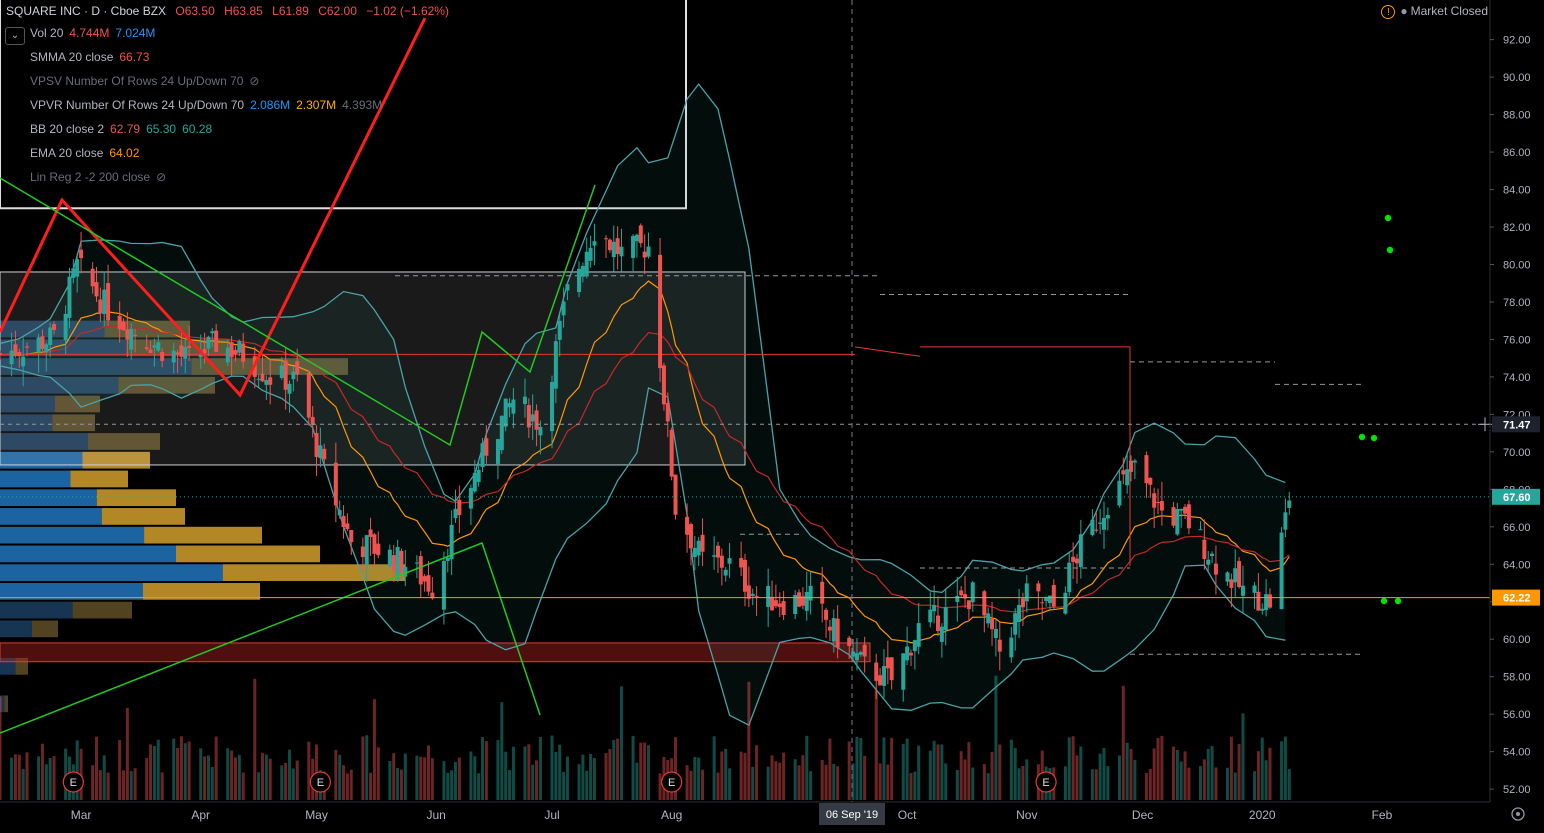  What do you see at coordinates (316, 815) in the screenshot?
I see `time-tick-label: May` at bounding box center [316, 815].